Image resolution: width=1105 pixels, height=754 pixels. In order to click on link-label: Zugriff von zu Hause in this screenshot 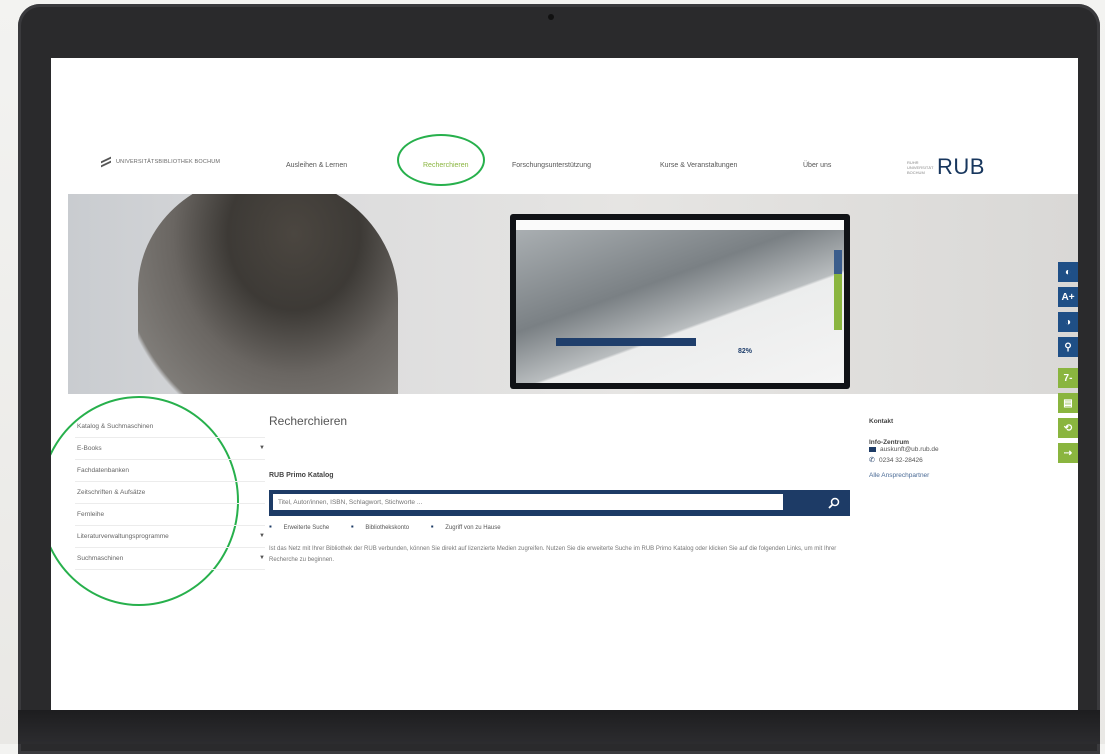, I will do `click(473, 528)`.